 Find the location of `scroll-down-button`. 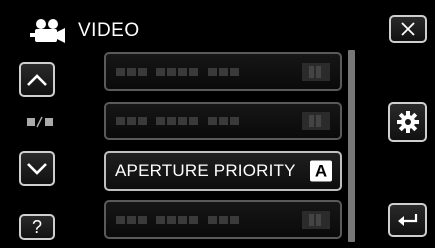

scroll-down-button is located at coordinates (37, 168).